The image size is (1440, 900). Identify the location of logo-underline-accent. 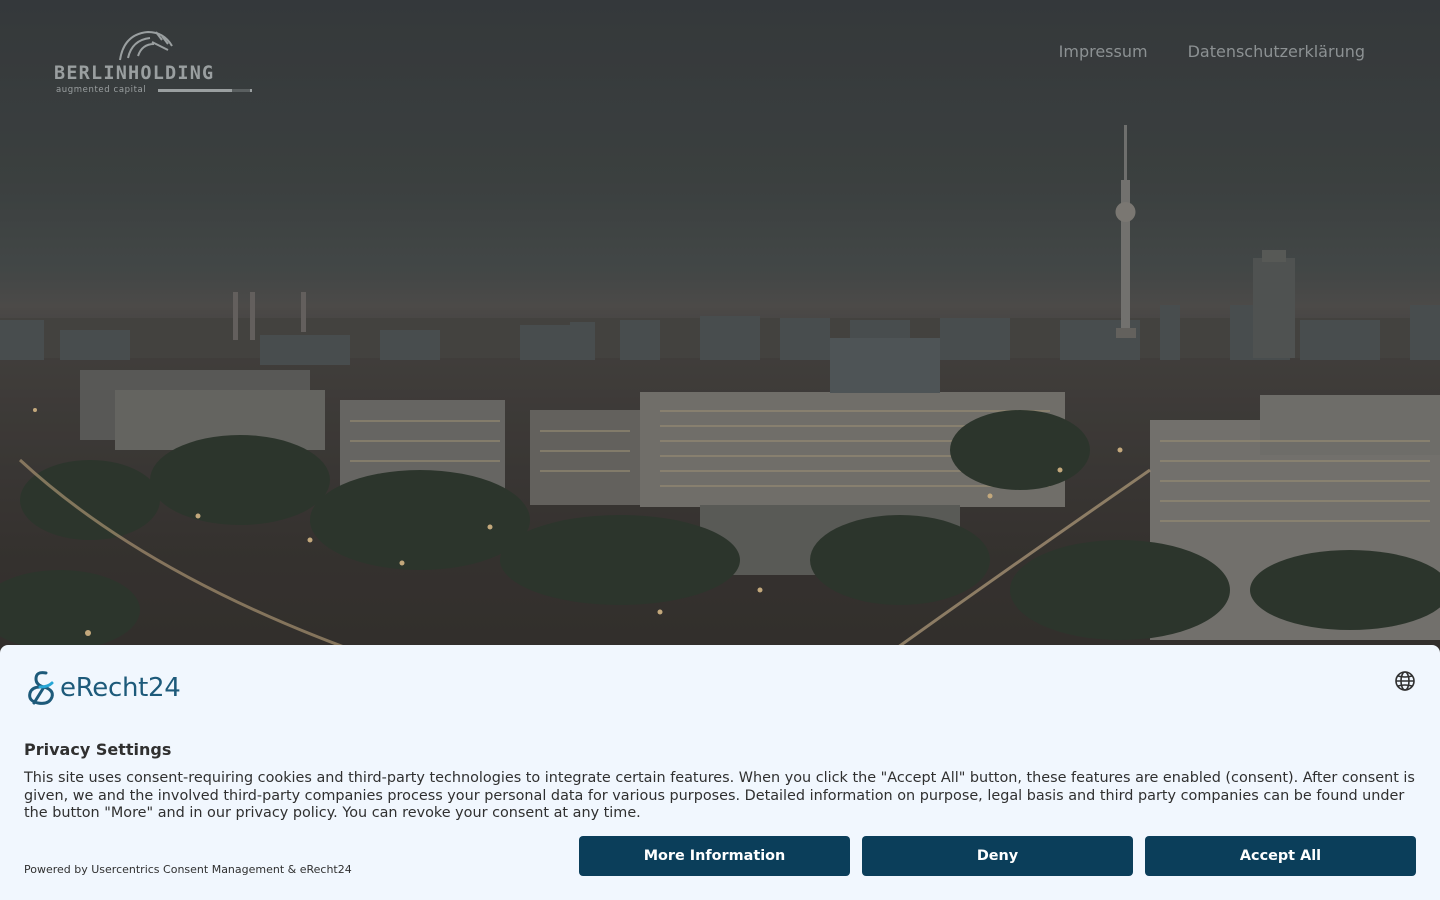
(241, 90).